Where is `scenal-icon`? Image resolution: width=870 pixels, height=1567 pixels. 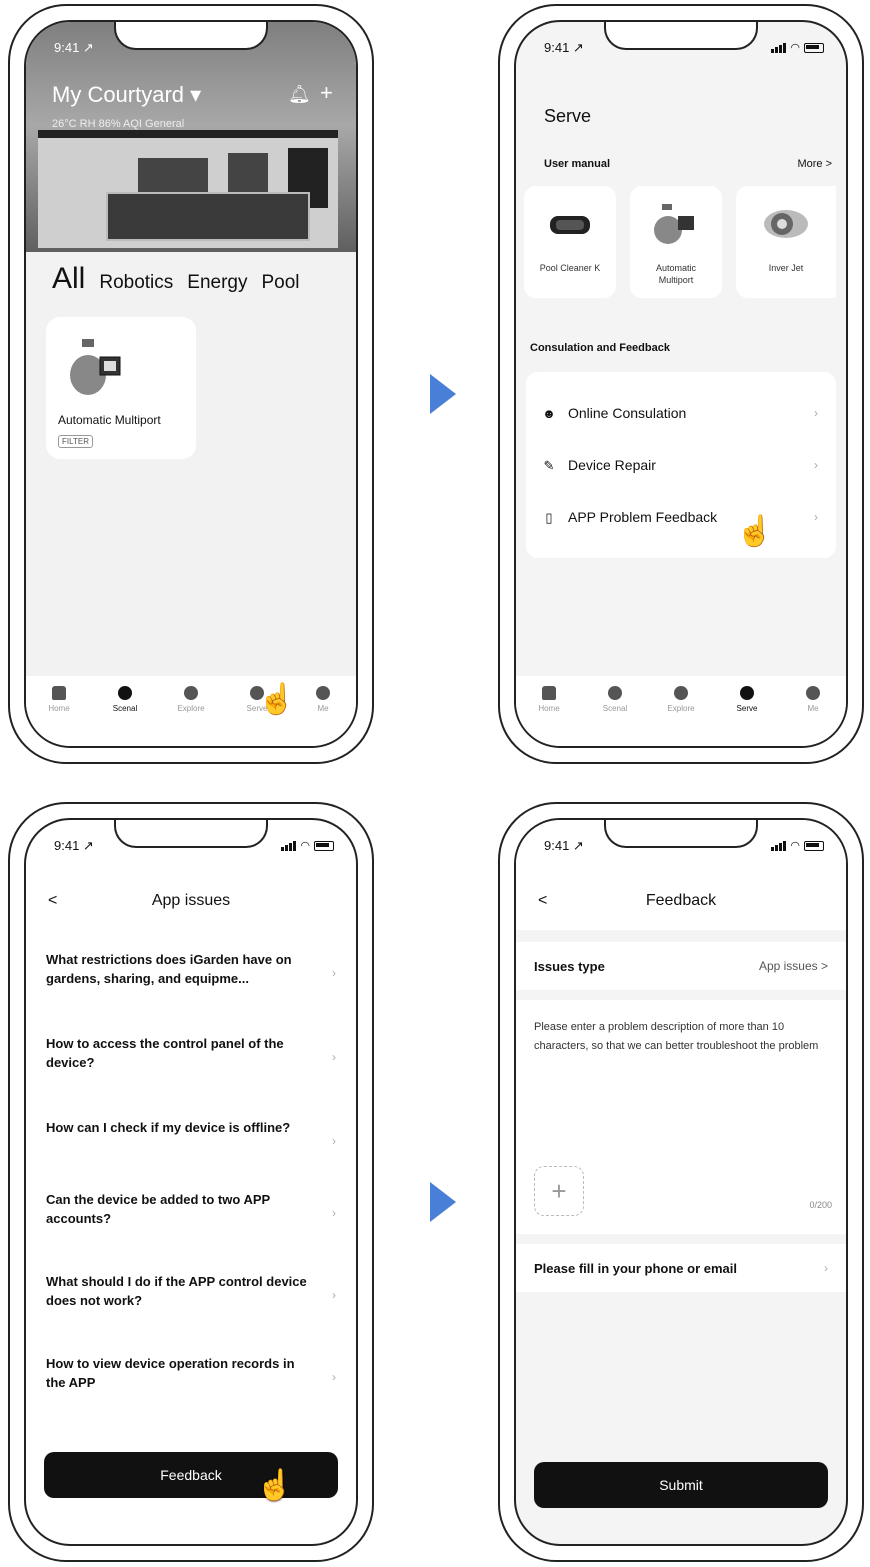 scenal-icon is located at coordinates (125, 693).